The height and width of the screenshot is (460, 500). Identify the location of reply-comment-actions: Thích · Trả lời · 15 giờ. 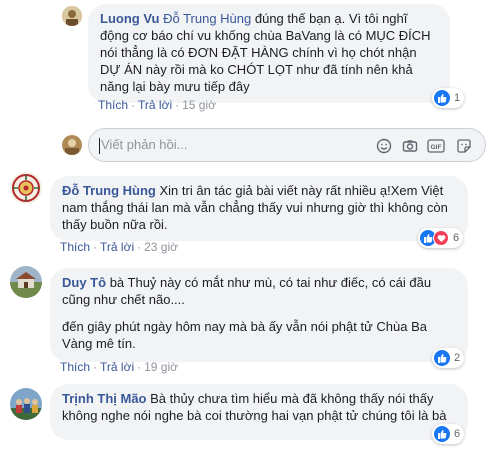
(157, 105).